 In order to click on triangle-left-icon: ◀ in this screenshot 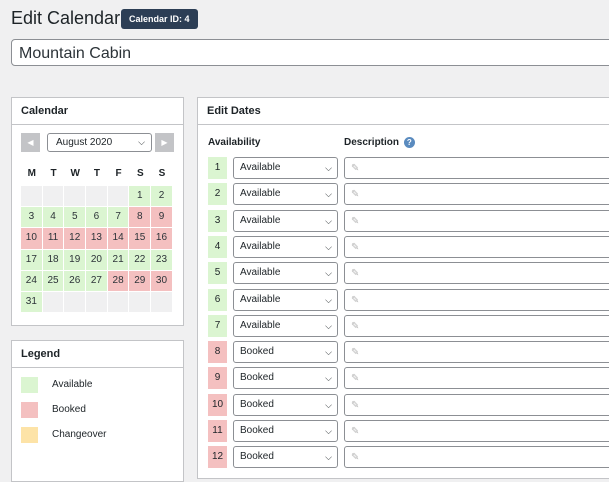, I will do `click(30, 142)`.